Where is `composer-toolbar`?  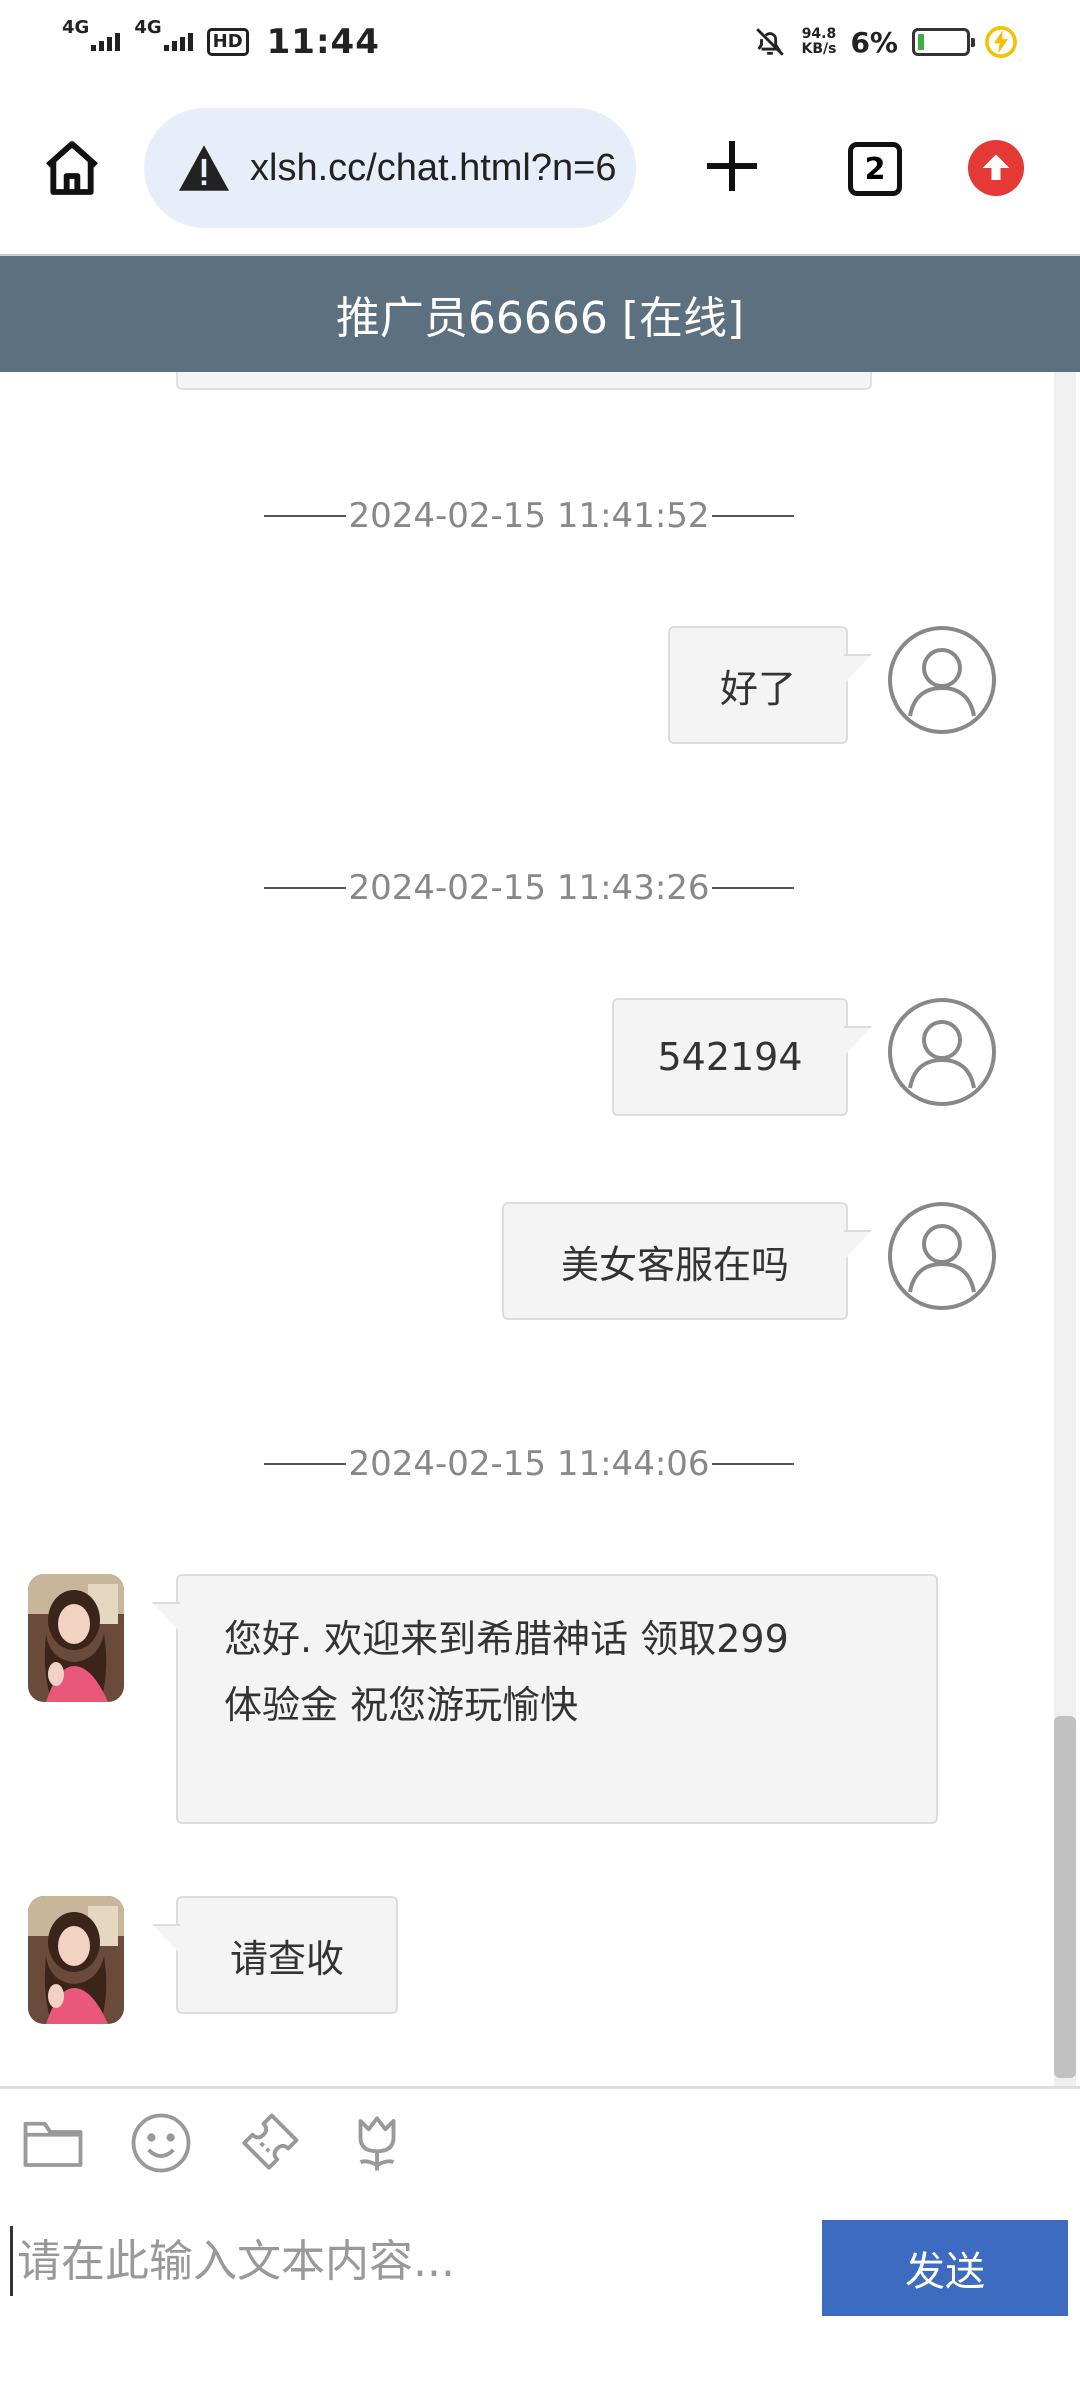 composer-toolbar is located at coordinates (540, 2143).